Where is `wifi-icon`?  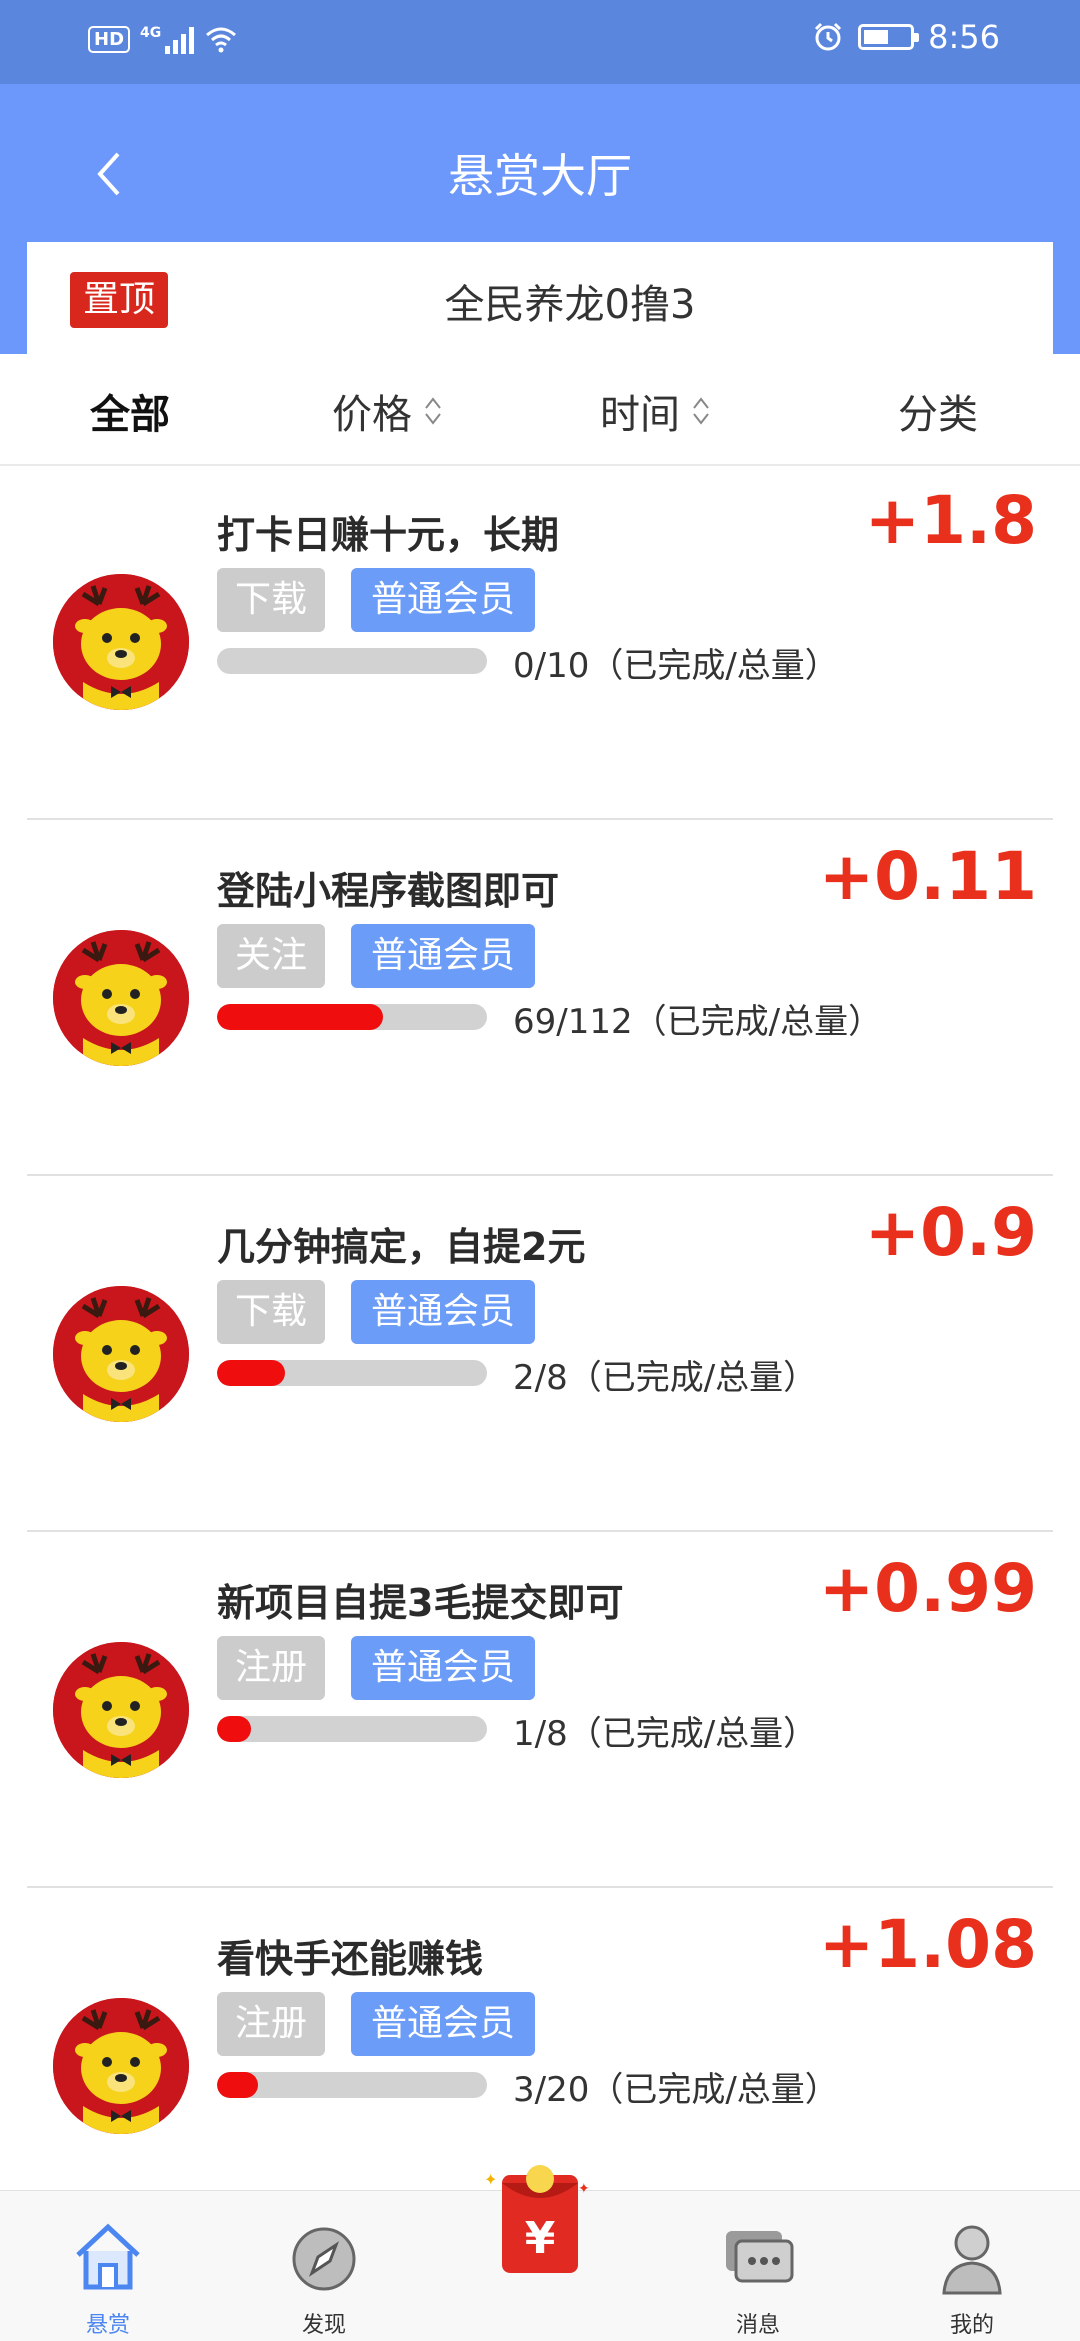 wifi-icon is located at coordinates (221, 40).